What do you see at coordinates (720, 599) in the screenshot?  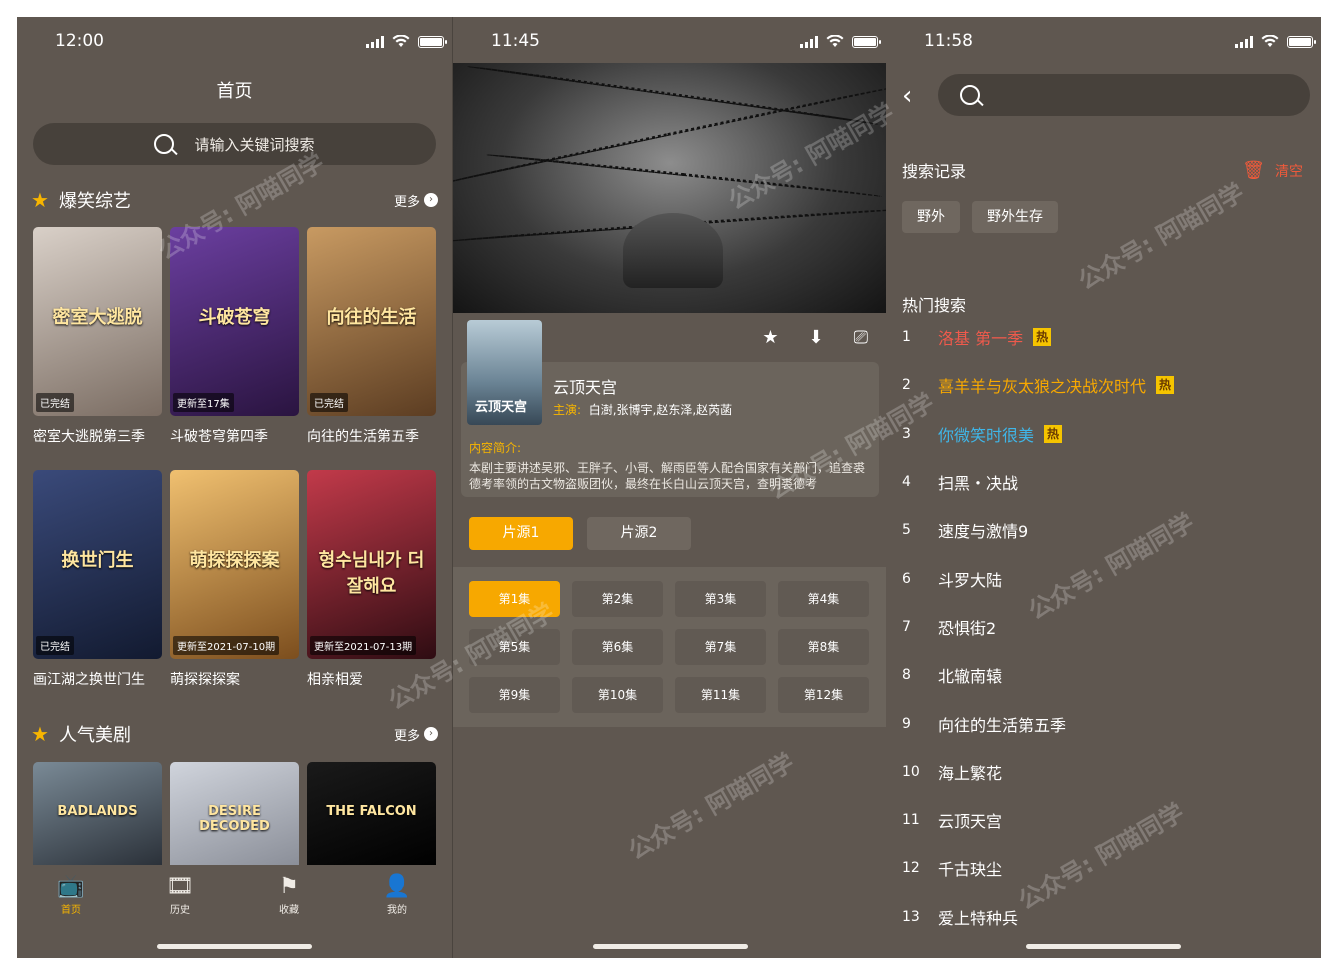 I see `episode-button: 第3集` at bounding box center [720, 599].